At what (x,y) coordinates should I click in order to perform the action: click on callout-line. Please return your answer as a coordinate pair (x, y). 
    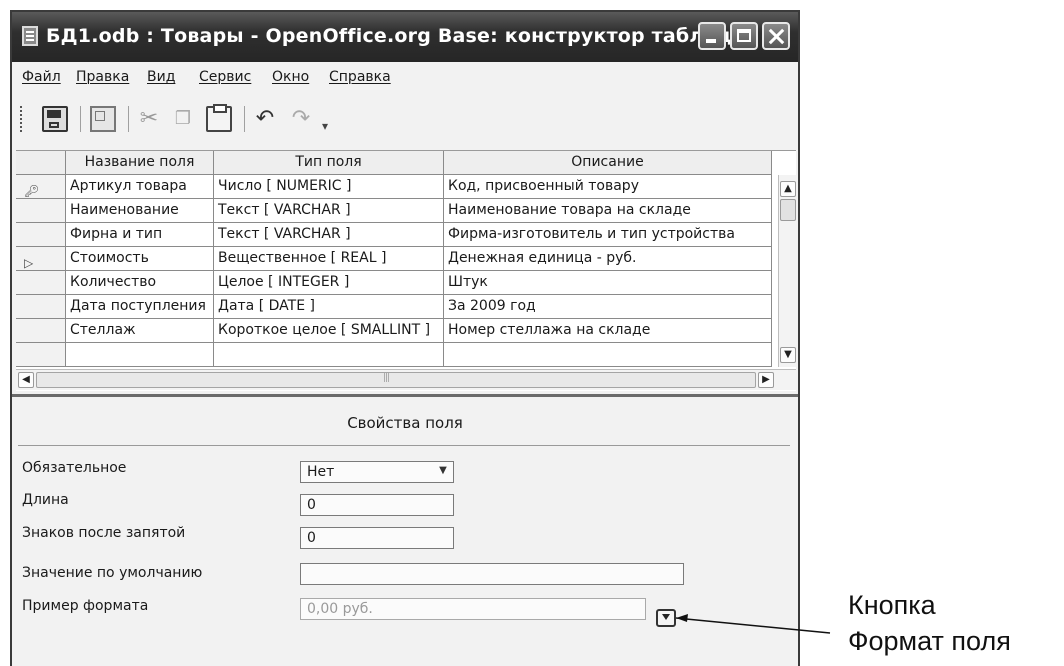
    Looking at the image, I should click on (753, 625).